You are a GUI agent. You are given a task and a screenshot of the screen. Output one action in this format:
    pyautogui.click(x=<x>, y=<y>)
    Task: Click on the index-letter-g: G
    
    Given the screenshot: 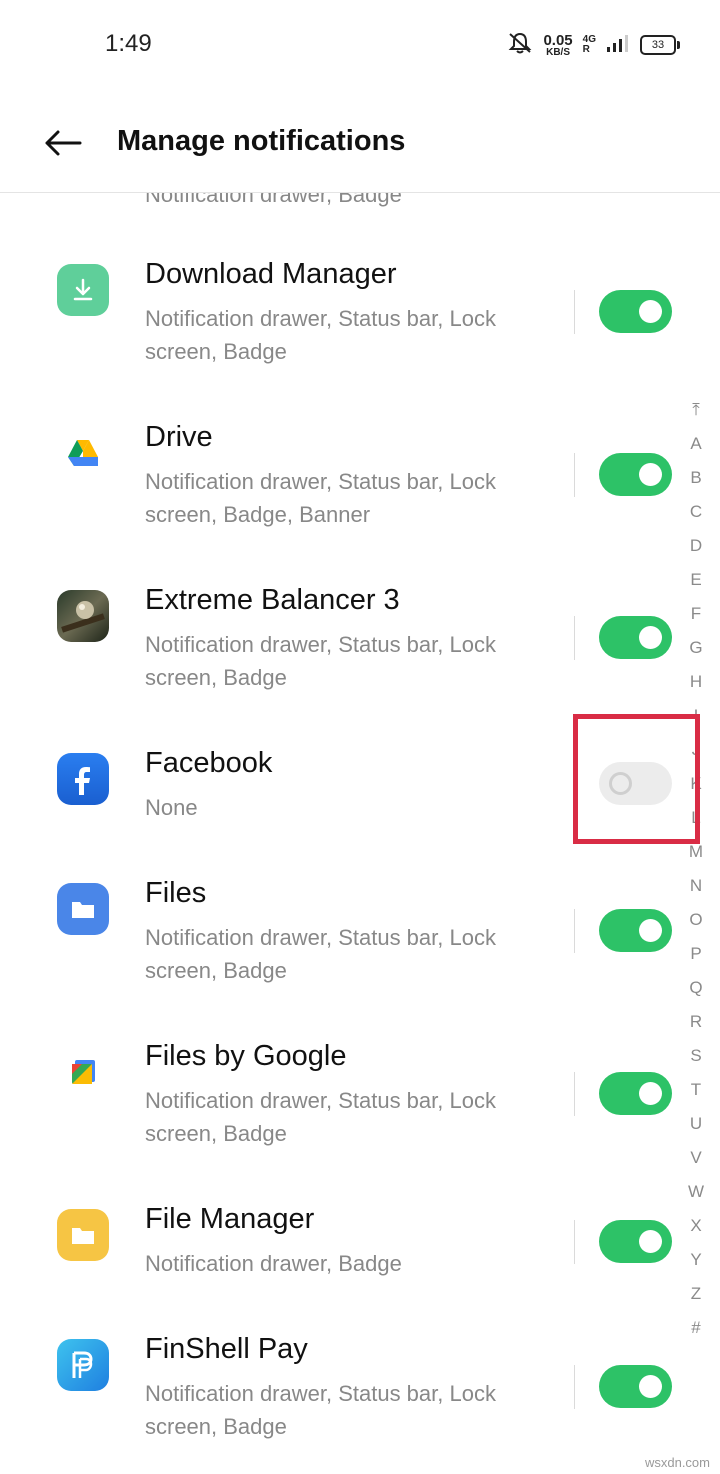 What is the action you would take?
    pyautogui.click(x=696, y=648)
    